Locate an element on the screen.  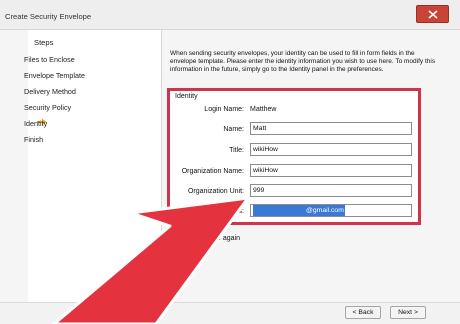
login-name-value: Matthew is located at coordinates (263, 109).